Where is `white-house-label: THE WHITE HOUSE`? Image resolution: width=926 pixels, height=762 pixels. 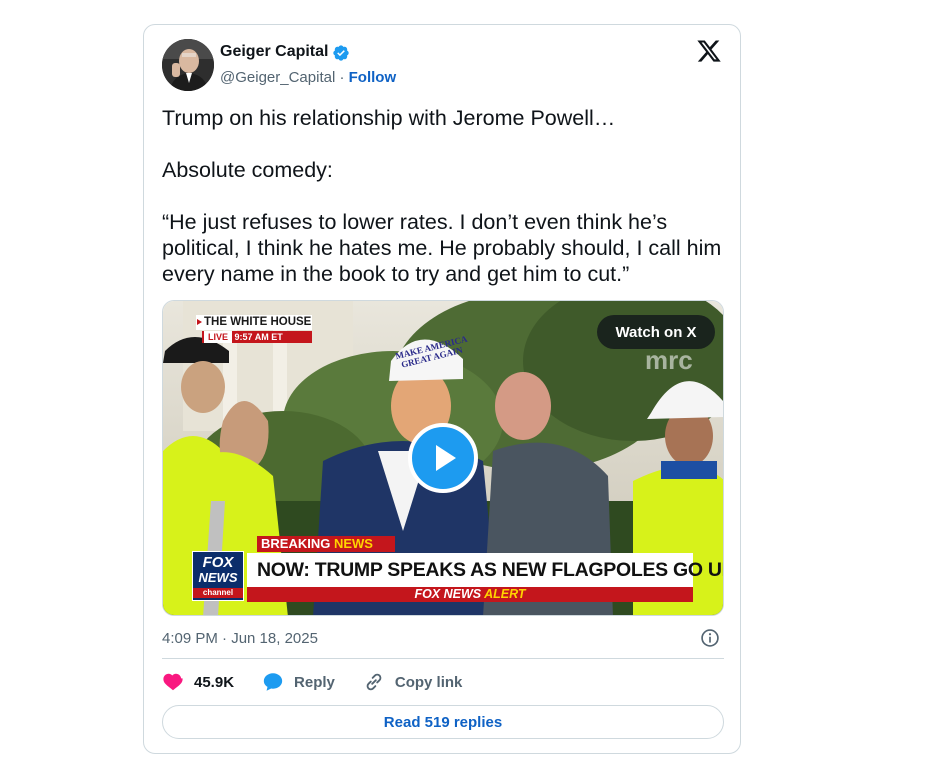
white-house-label: THE WHITE HOUSE is located at coordinates (254, 322).